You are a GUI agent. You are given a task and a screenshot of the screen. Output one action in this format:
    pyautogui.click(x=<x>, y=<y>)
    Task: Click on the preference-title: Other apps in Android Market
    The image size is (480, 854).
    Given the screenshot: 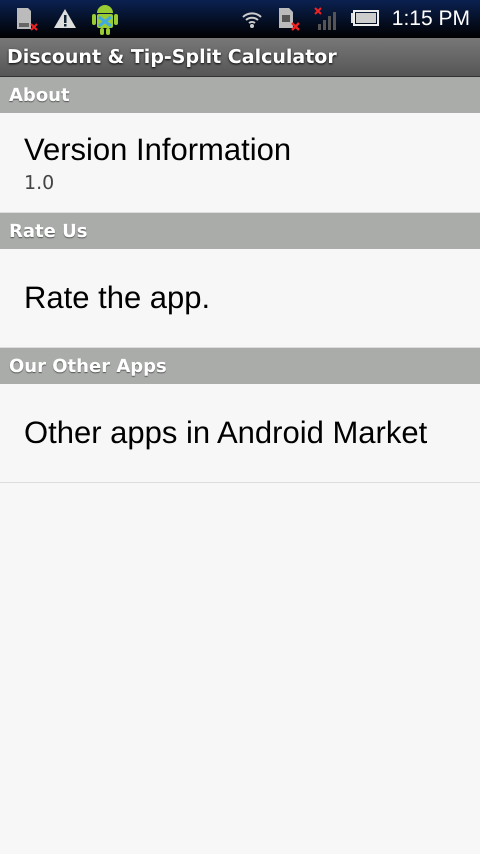 What is the action you would take?
    pyautogui.click(x=226, y=433)
    